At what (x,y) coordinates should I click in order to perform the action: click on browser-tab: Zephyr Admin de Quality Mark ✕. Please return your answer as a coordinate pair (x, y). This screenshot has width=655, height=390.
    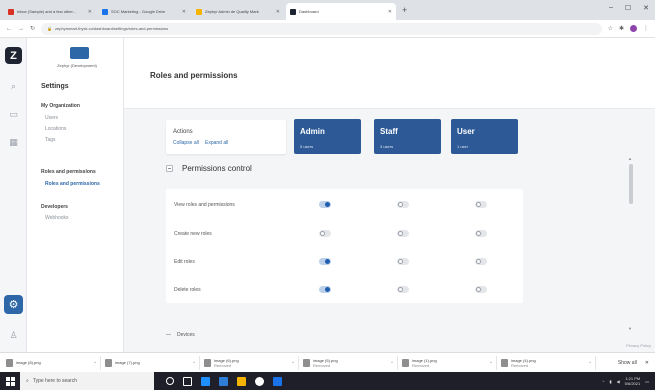
    Looking at the image, I should click on (238, 11).